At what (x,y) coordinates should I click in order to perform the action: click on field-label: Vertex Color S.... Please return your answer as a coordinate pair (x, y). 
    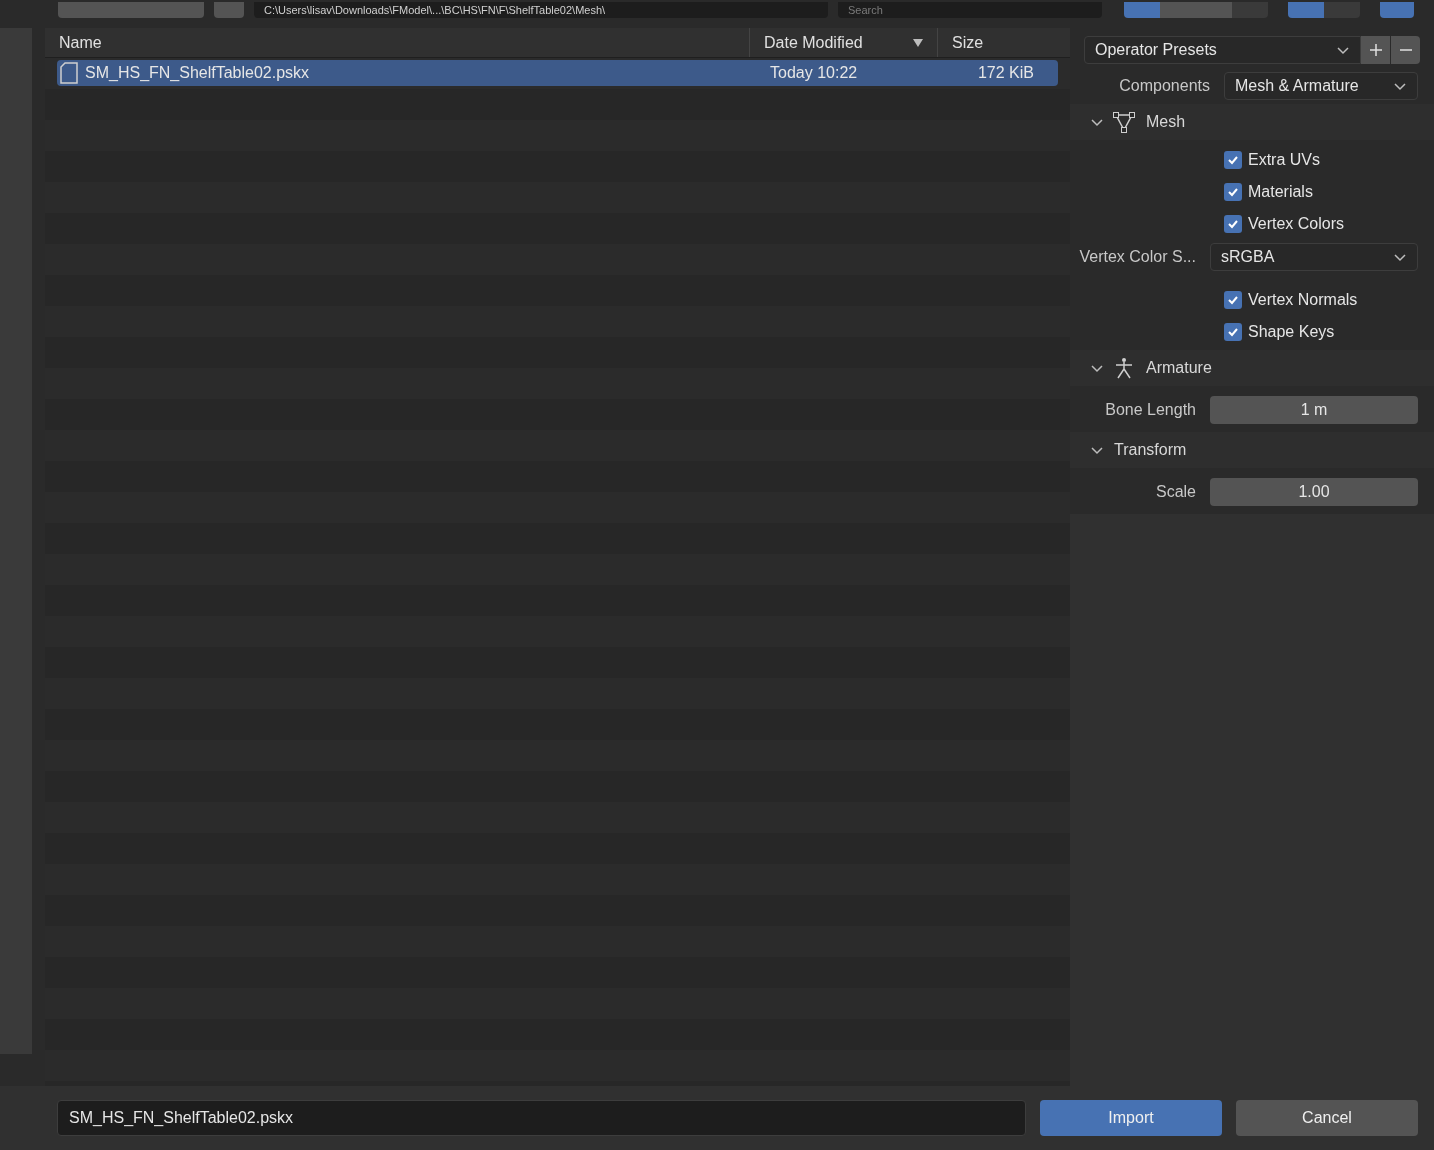
    Looking at the image, I should click on (1137, 257).